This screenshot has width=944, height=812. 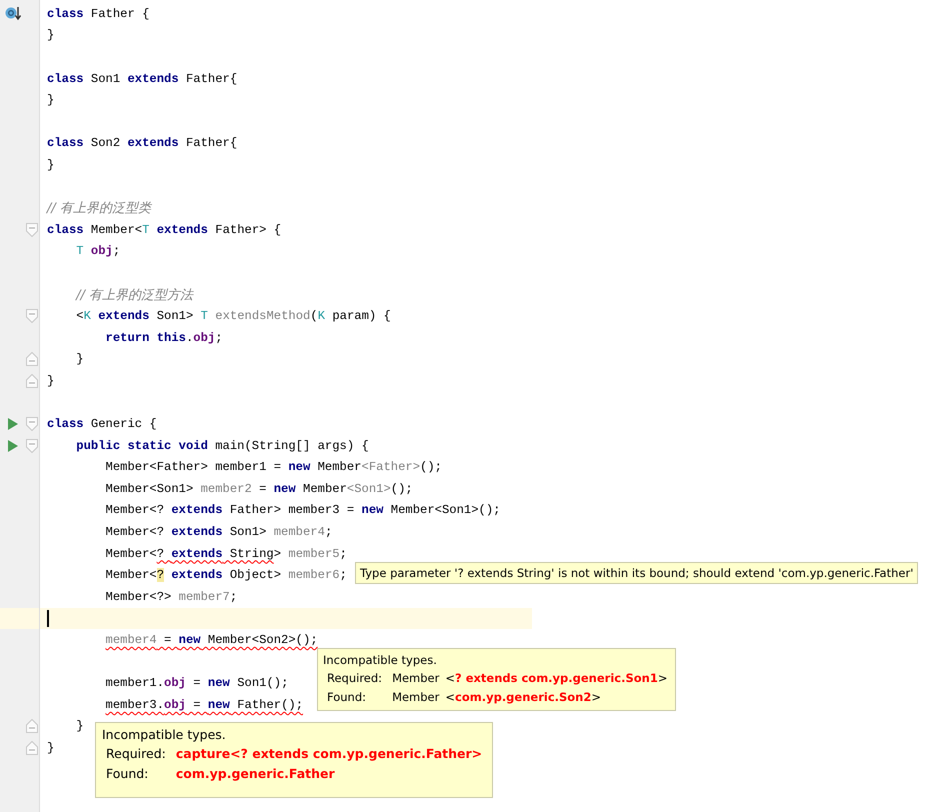 What do you see at coordinates (255, 773) in the screenshot?
I see `type-value: com.yp.generic.Father` at bounding box center [255, 773].